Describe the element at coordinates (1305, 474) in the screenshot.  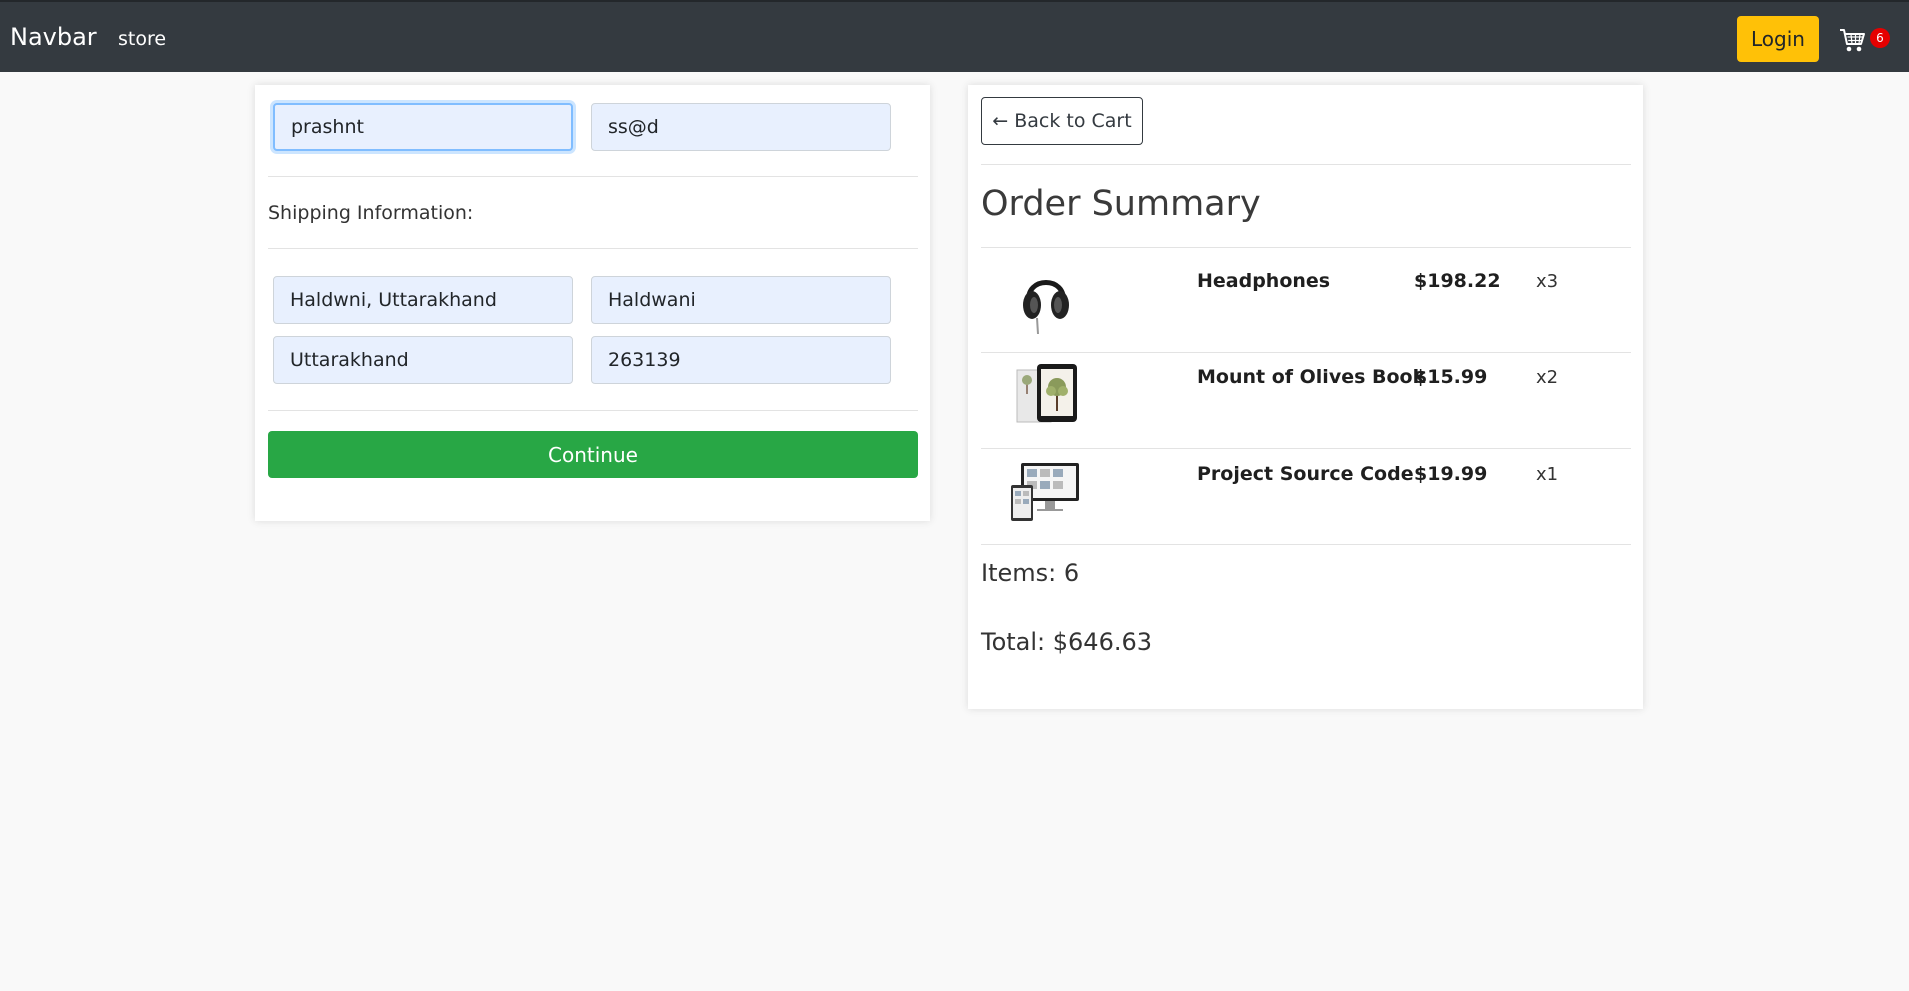
I see `item-name: Project Source Code` at that location.